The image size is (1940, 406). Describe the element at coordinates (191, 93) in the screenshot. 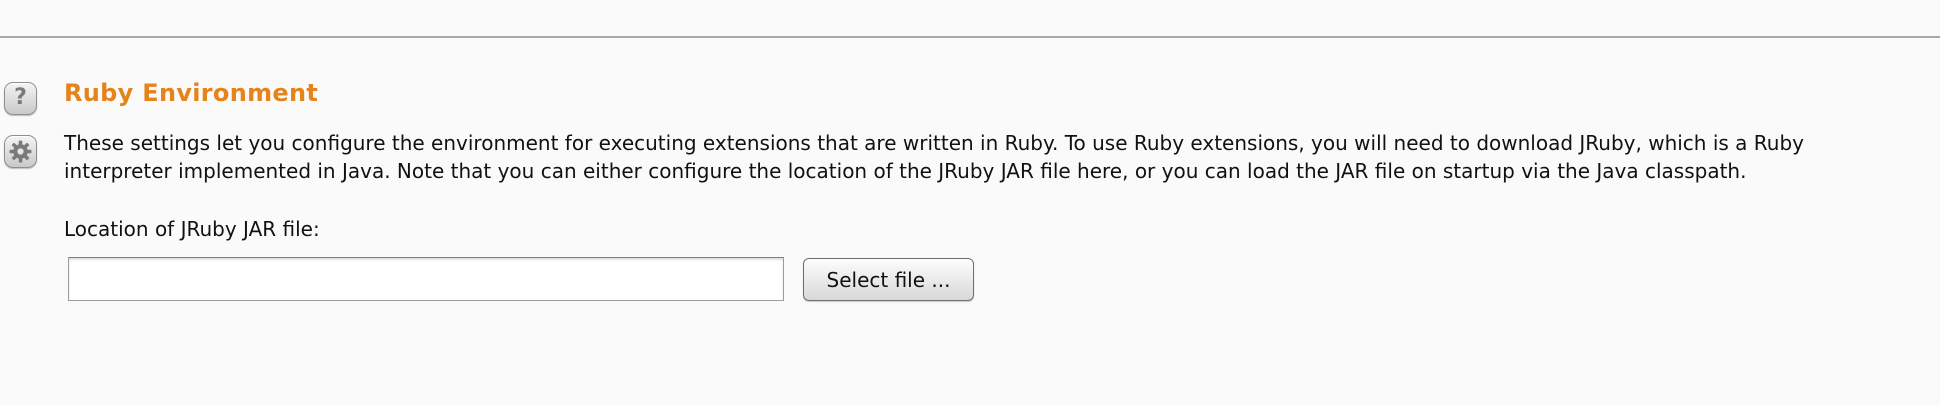

I see `section-title: Ruby Environment` at that location.